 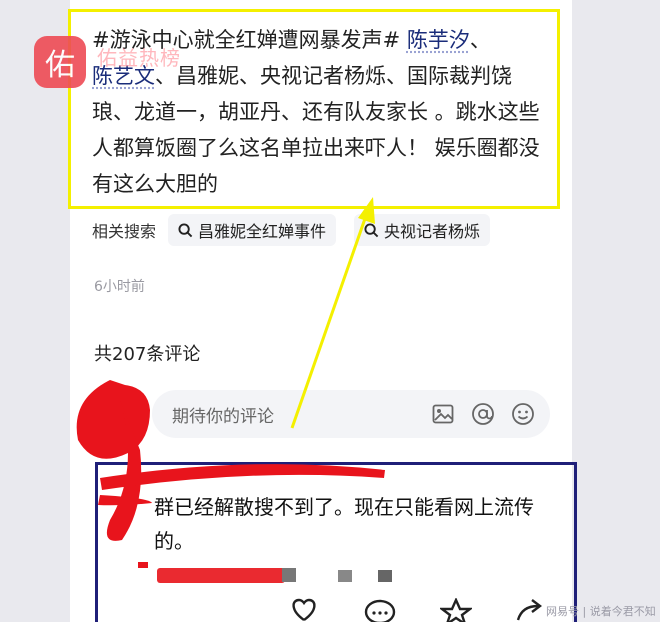 I want to click on logo-watermark-text: 佑益热榜, so click(x=139, y=58).